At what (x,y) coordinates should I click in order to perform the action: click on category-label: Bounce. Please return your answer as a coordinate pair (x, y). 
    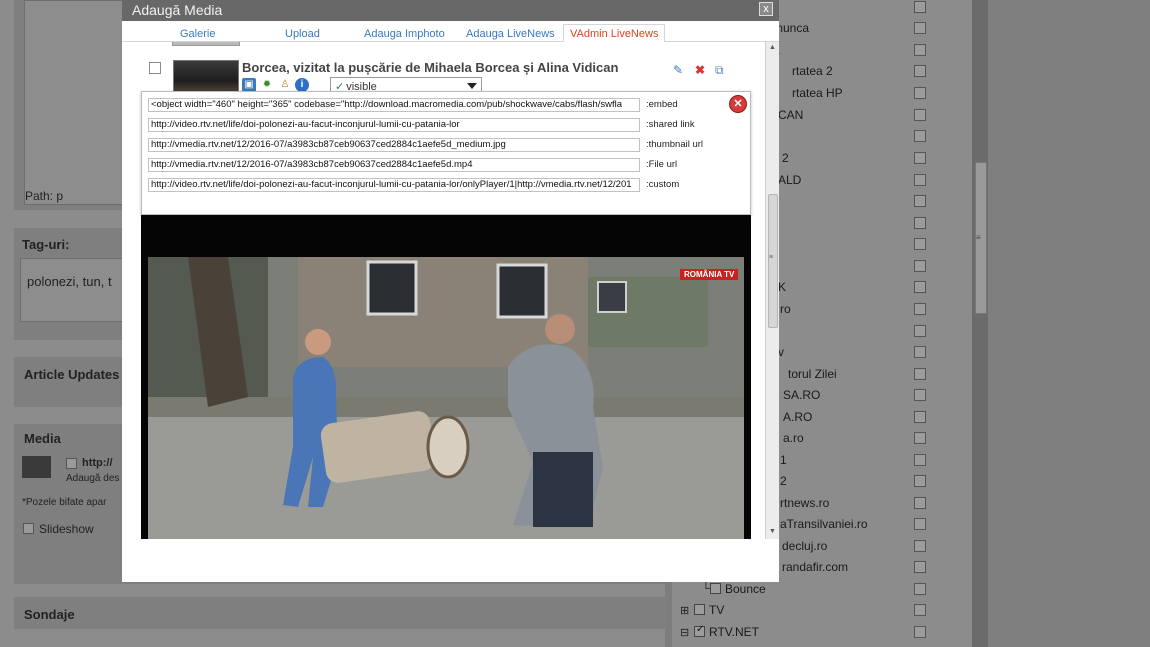
    Looking at the image, I should click on (745, 589).